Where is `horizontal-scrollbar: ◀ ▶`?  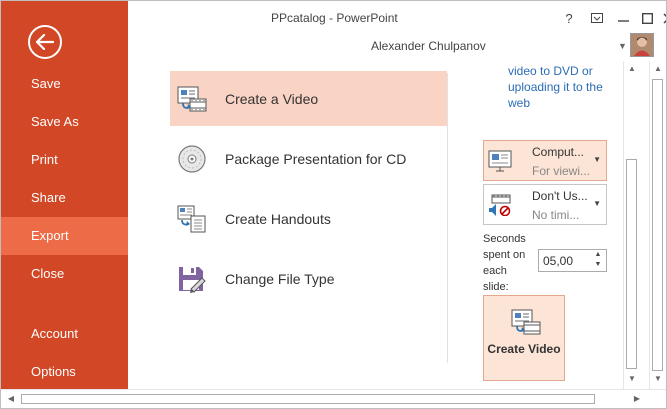 horizontal-scrollbar: ◀ ▶ is located at coordinates (333, 398).